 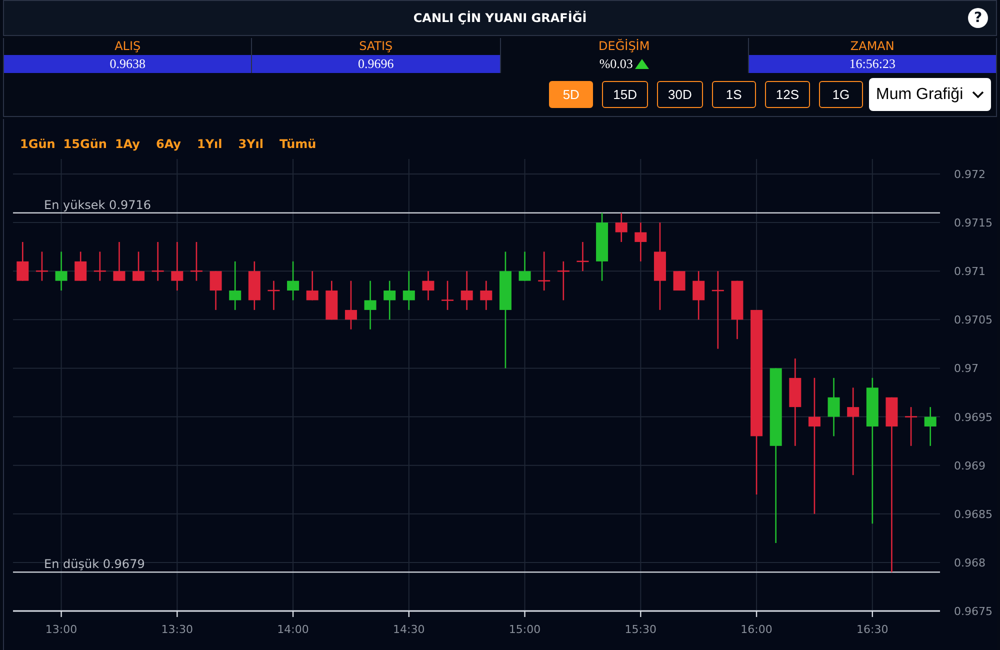 I want to click on quote-label: ALIŞ, so click(x=128, y=46).